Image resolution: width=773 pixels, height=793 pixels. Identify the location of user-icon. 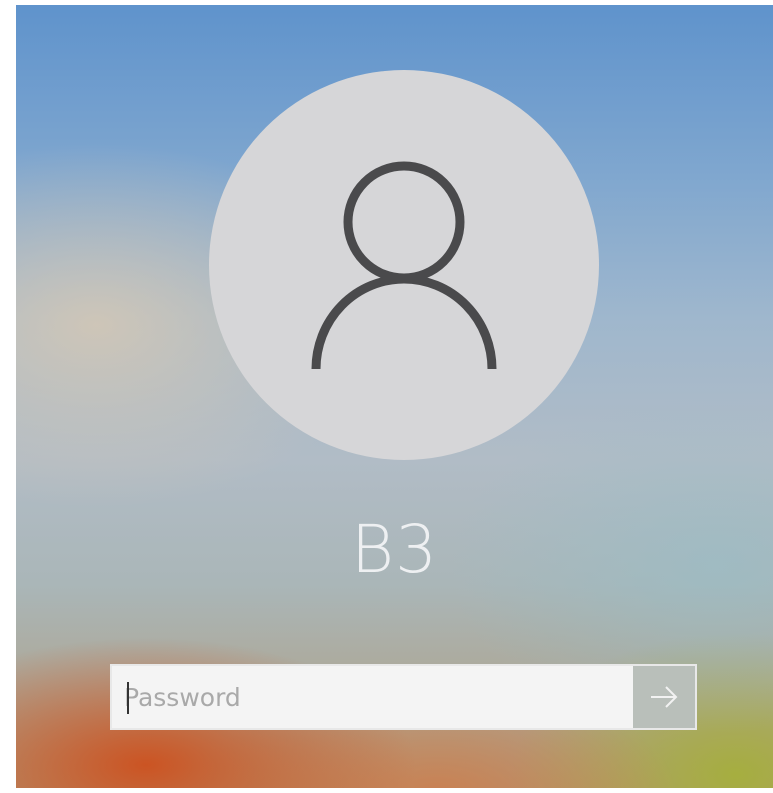
(404, 265).